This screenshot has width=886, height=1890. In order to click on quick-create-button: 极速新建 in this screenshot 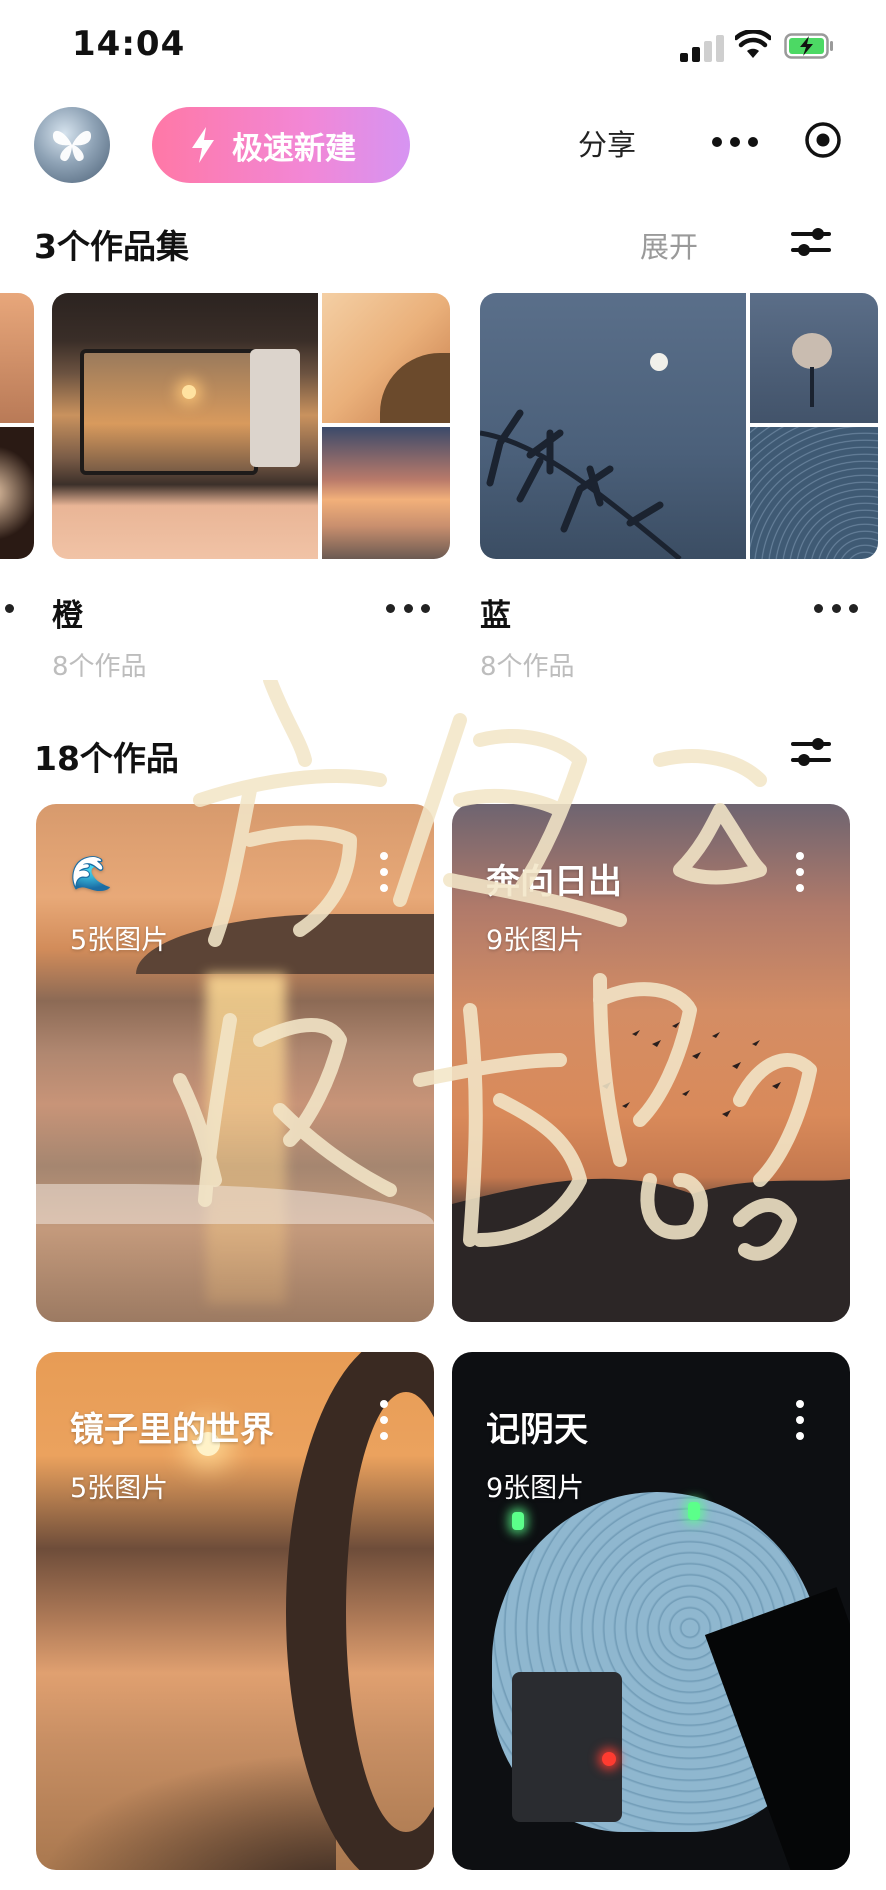, I will do `click(281, 145)`.